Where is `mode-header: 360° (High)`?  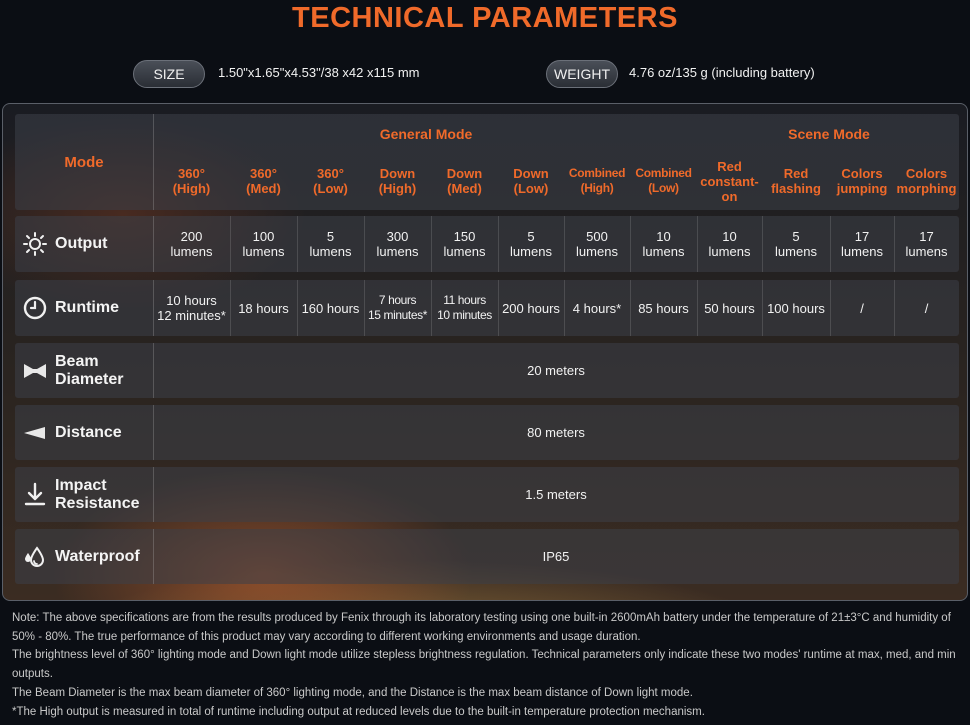 mode-header: 360° (High) is located at coordinates (191, 181).